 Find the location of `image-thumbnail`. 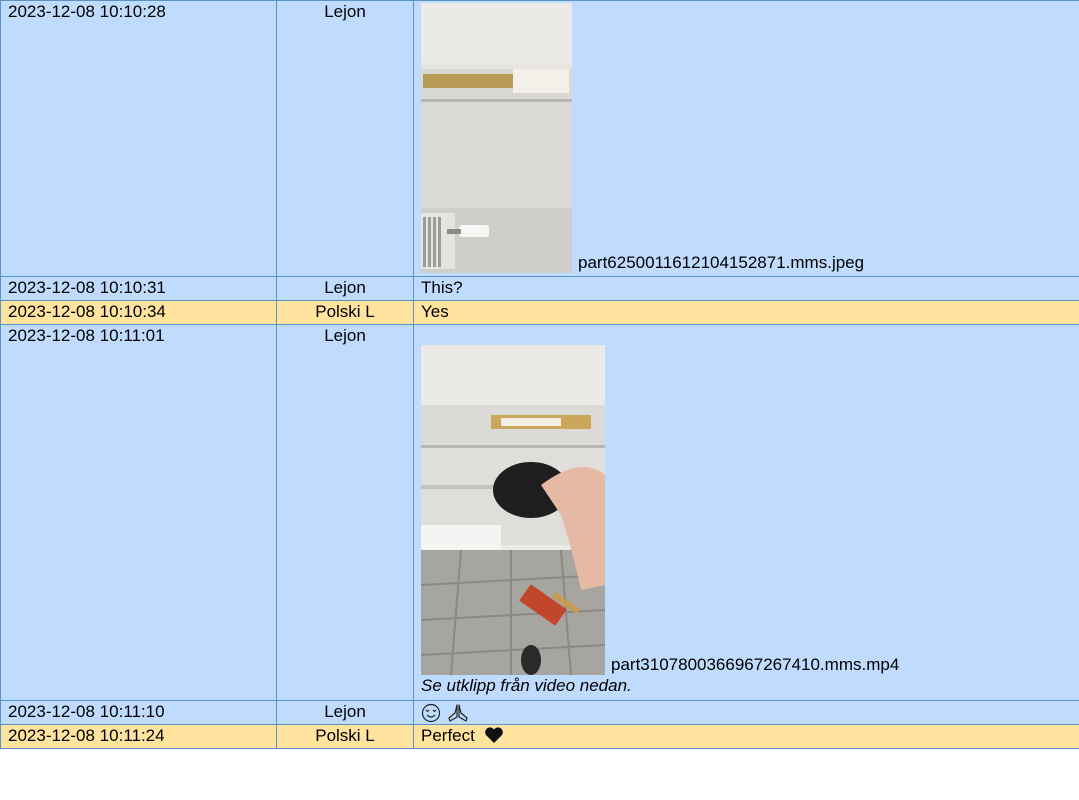

image-thumbnail is located at coordinates (496, 138).